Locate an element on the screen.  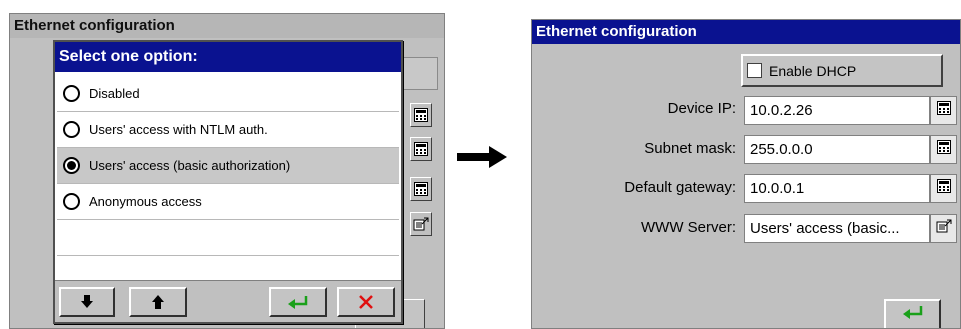
option-basic-auth: Users' access (basic authorization) is located at coordinates (228, 166).